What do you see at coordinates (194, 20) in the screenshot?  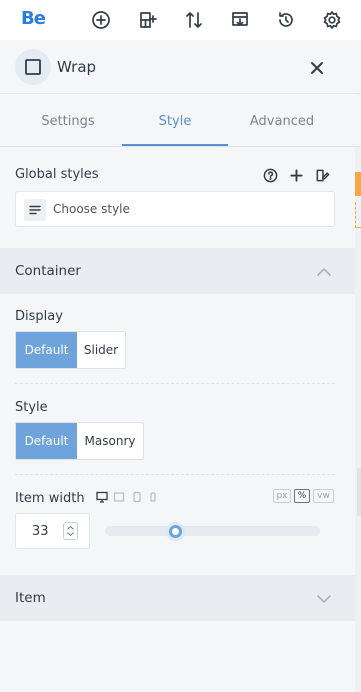 I see `sort-icon` at bounding box center [194, 20].